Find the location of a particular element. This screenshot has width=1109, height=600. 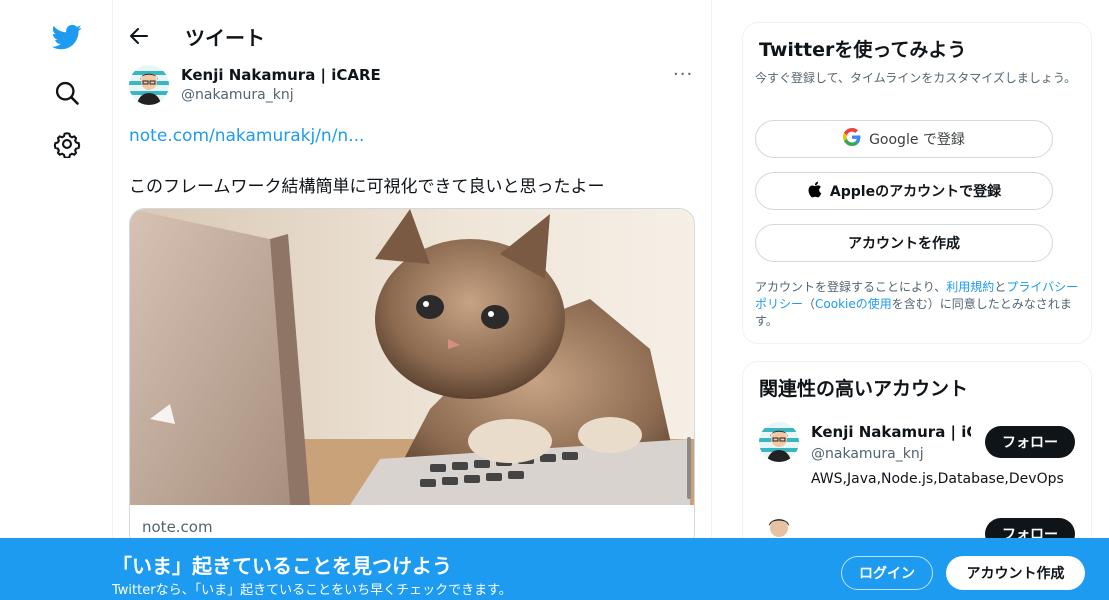

apple-signup-button: Appleのアカウントで登録 is located at coordinates (904, 191).